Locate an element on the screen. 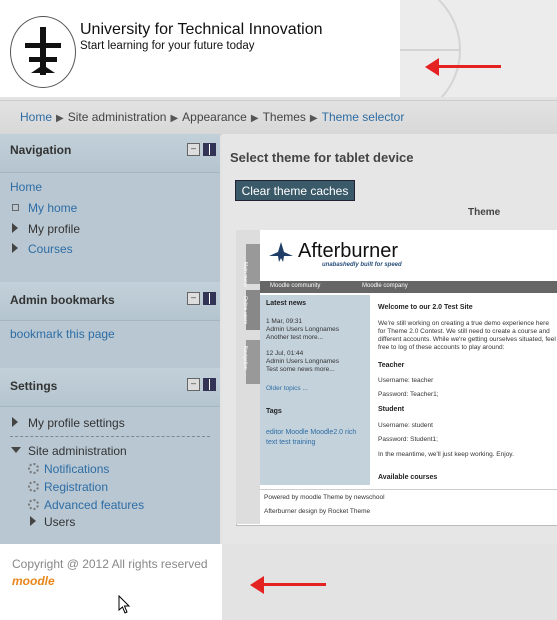 The height and width of the screenshot is (620, 557). preview-student-pass: Password: Student1; is located at coordinates (408, 439).